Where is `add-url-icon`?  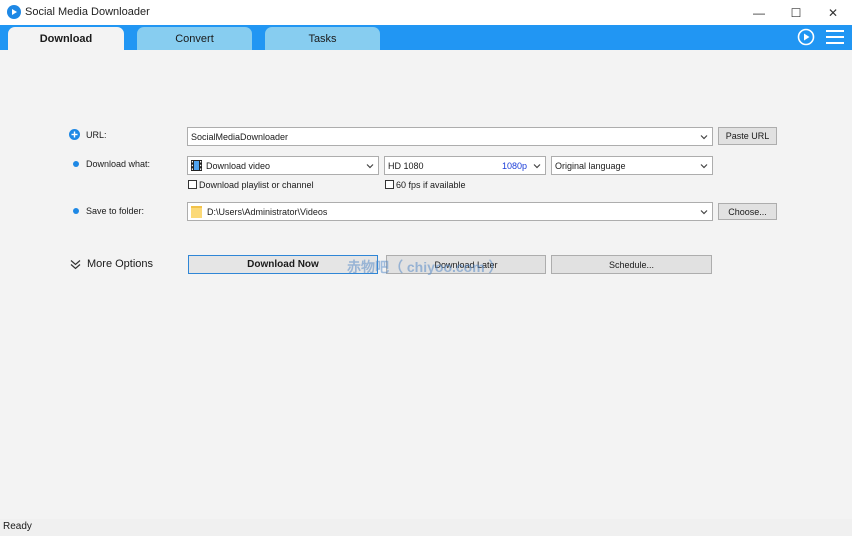
add-url-icon is located at coordinates (74, 134).